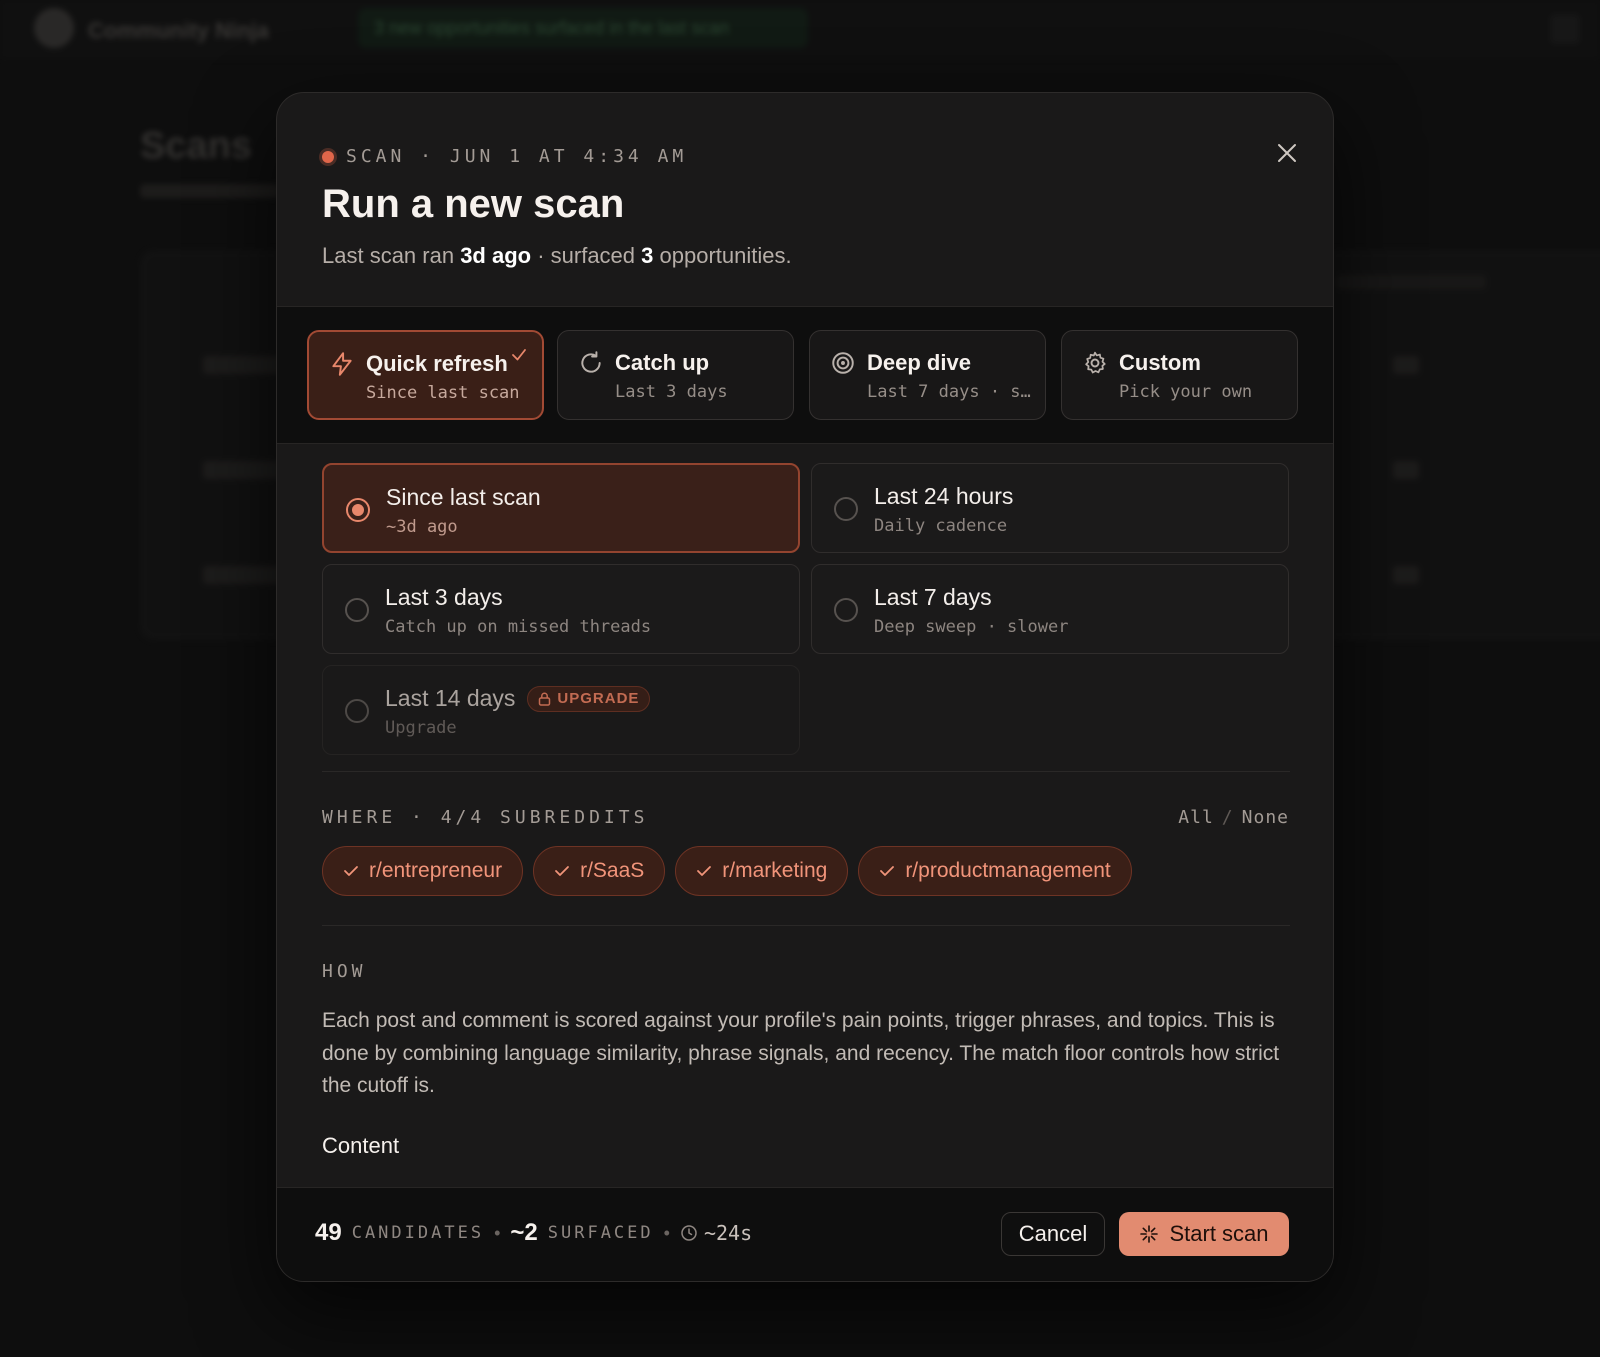  What do you see at coordinates (933, 597) in the screenshot?
I see `range-title: Last 7 days` at bounding box center [933, 597].